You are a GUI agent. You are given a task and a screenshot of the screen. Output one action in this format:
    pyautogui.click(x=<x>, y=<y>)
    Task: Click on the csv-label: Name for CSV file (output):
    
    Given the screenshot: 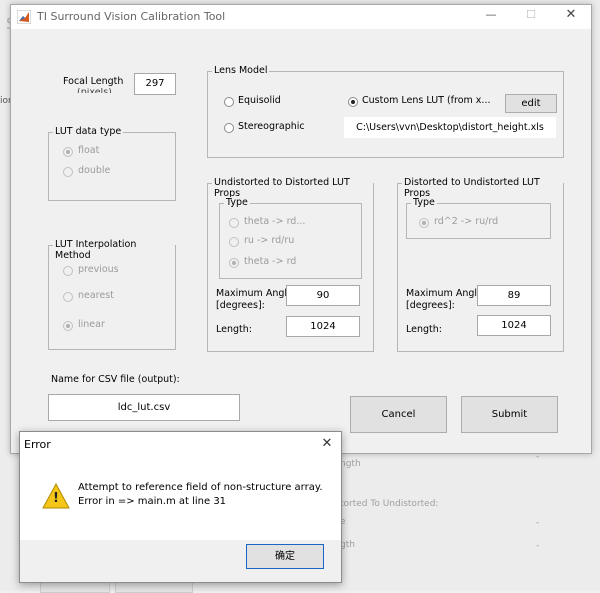 What is the action you would take?
    pyautogui.click(x=115, y=379)
    